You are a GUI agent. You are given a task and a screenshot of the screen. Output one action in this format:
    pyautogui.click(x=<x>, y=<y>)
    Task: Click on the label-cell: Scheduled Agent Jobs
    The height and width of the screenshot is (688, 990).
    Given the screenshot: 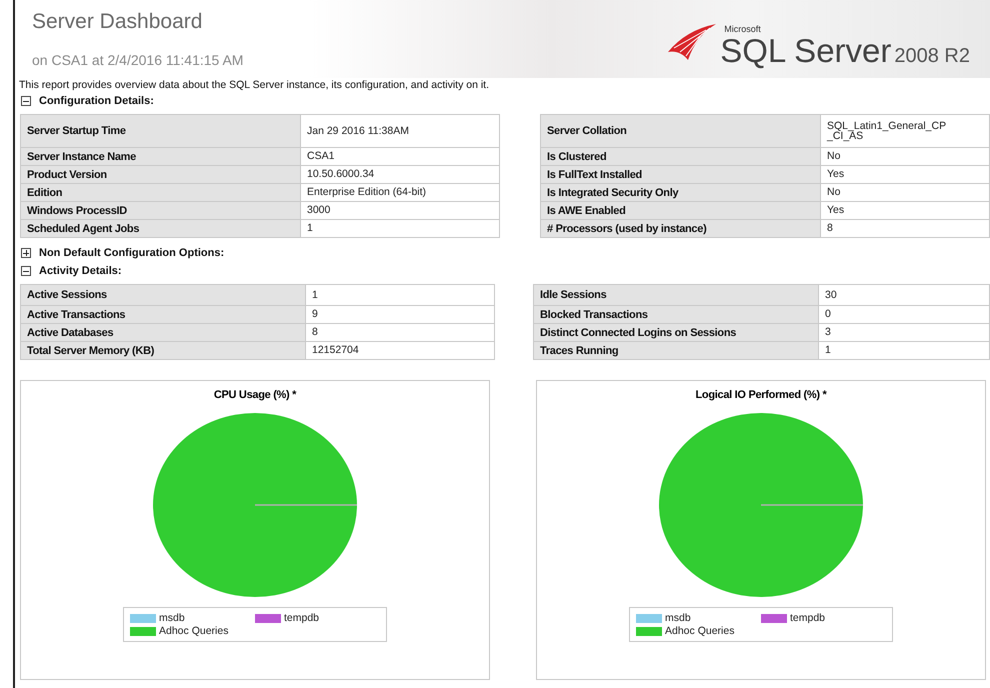 What is the action you would take?
    pyautogui.click(x=160, y=229)
    